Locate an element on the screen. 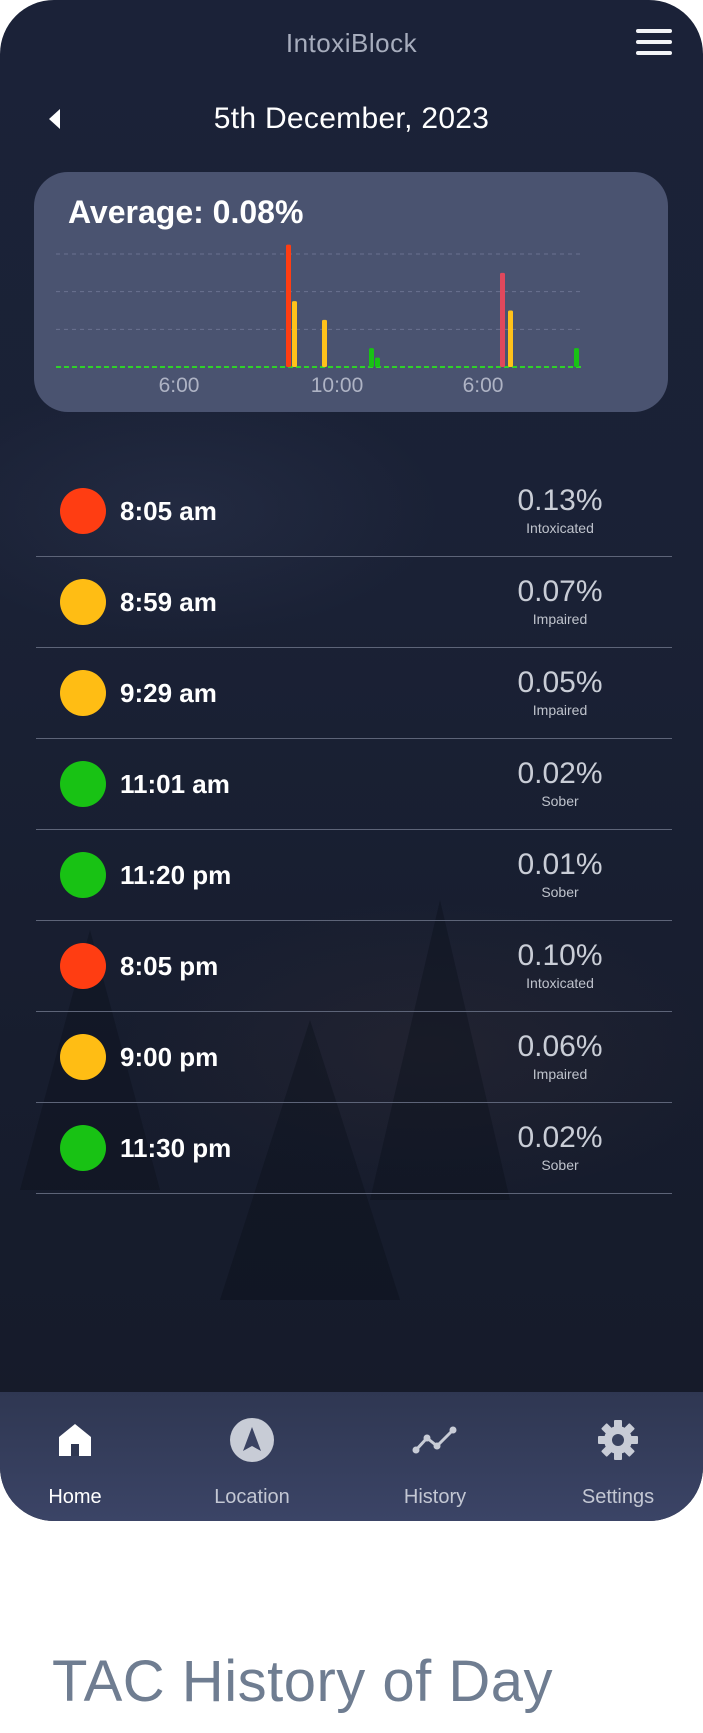  reading-value: 0.10% is located at coordinates (560, 955).